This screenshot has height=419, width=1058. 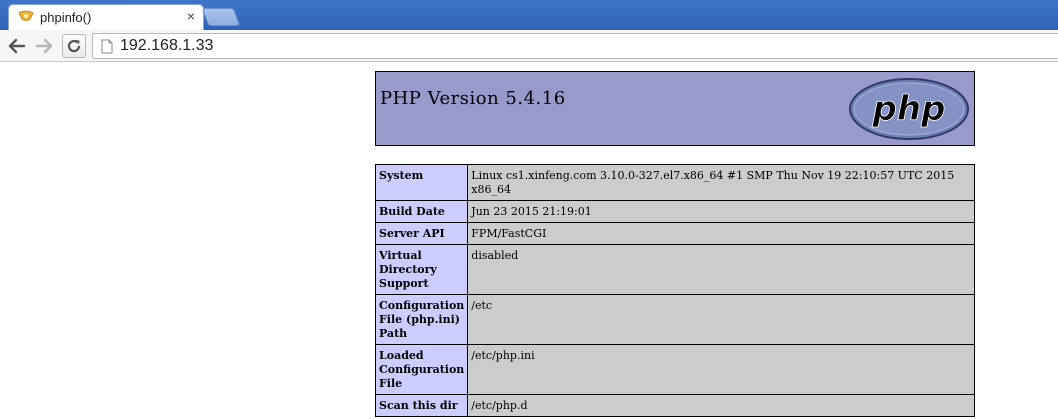 I want to click on reload-button, so click(x=74, y=46).